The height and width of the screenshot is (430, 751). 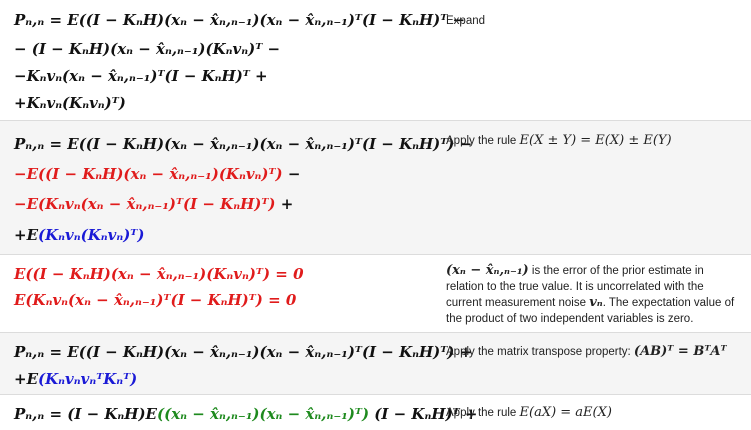 What do you see at coordinates (593, 22) in the screenshot?
I see `step-explanation: Expand` at bounding box center [593, 22].